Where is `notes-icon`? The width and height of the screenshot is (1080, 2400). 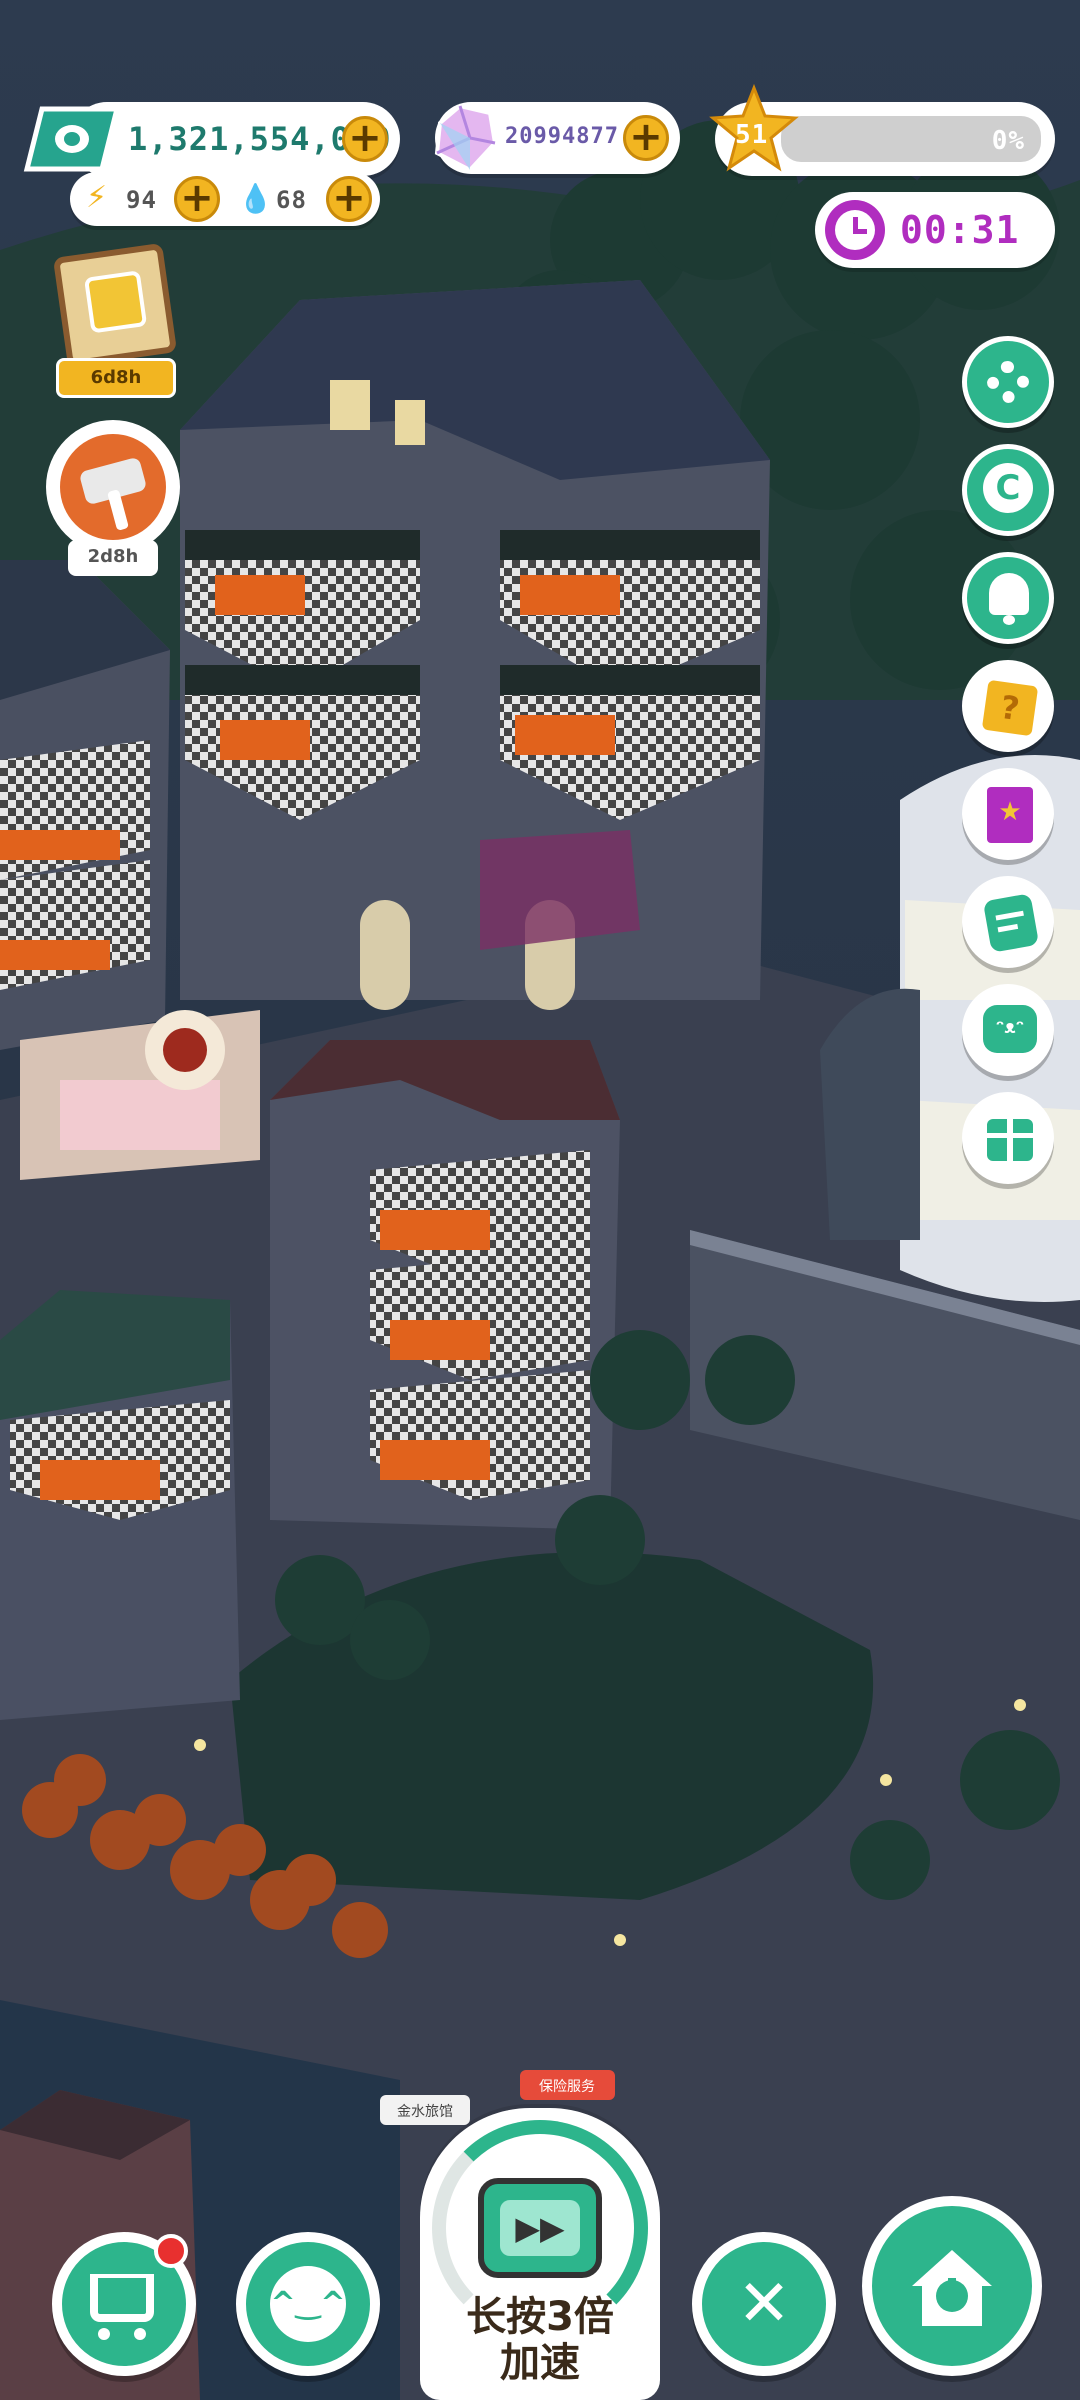
notes-icon is located at coordinates (1011, 923).